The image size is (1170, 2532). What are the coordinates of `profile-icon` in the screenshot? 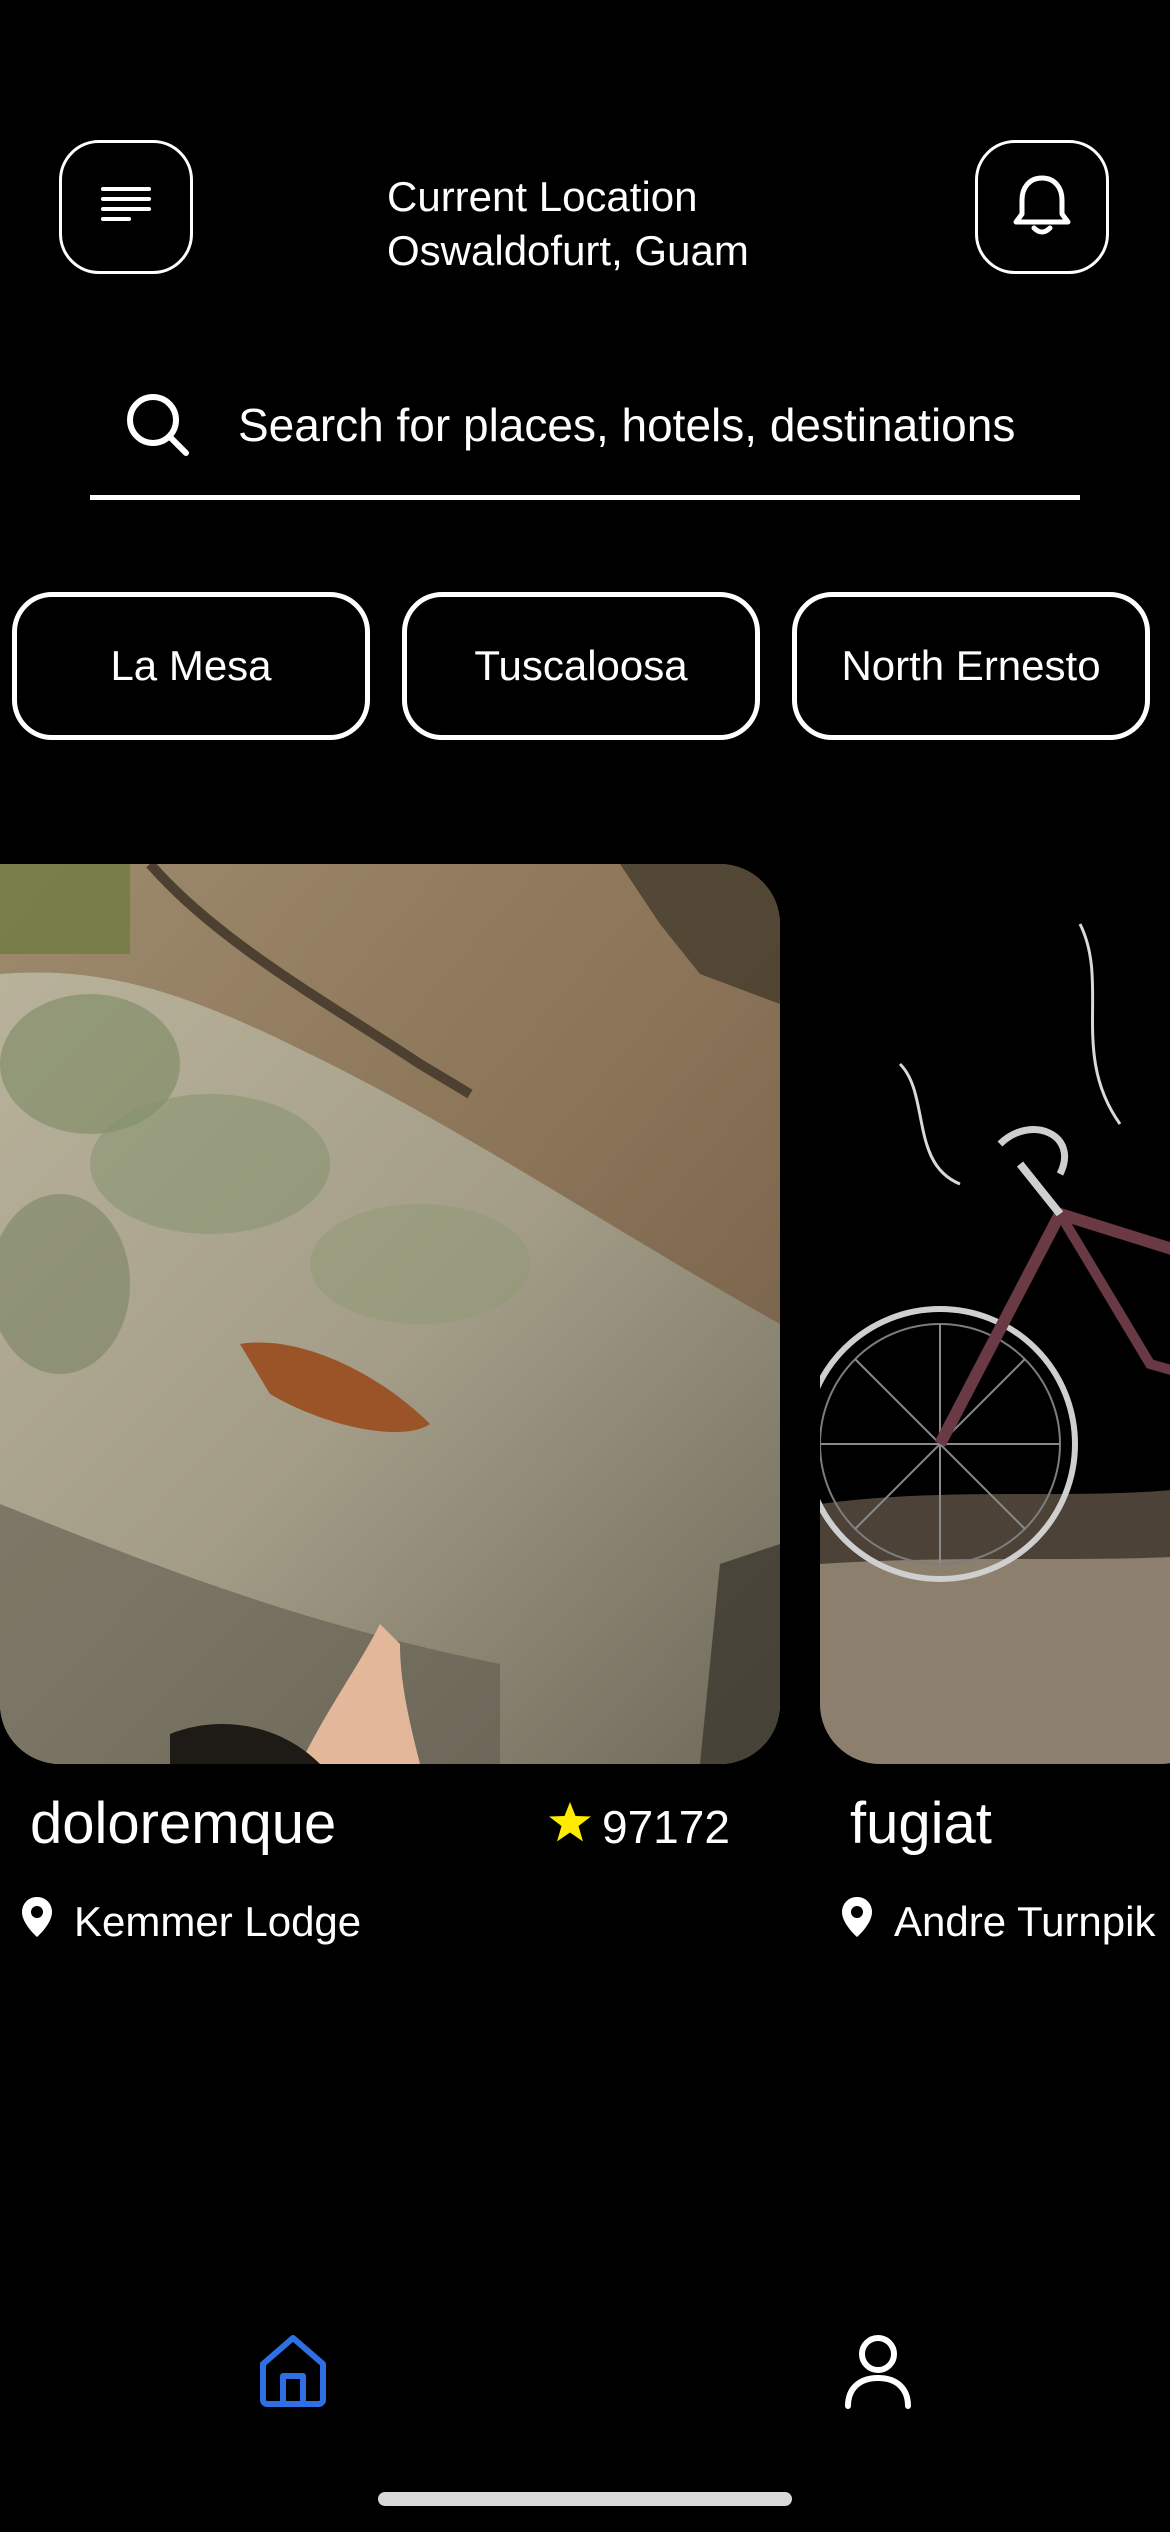 It's located at (878, 2374).